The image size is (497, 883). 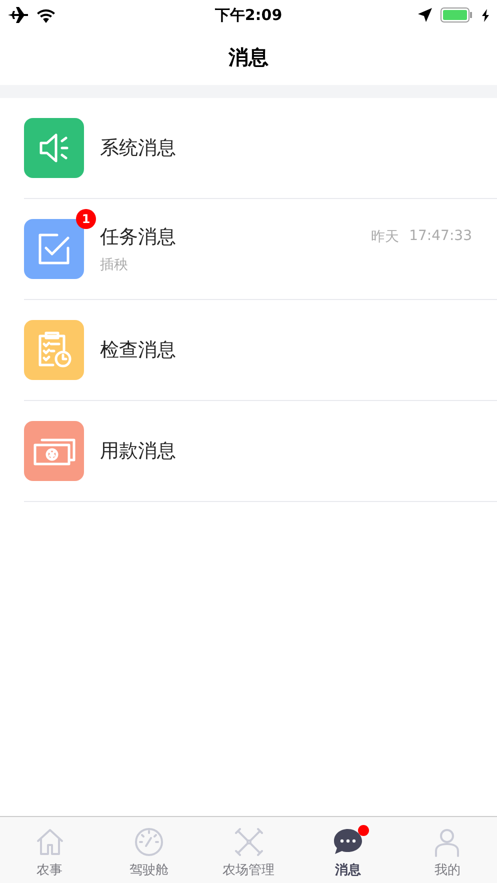 What do you see at coordinates (114, 265) in the screenshot?
I see `message-preview: 插秧` at bounding box center [114, 265].